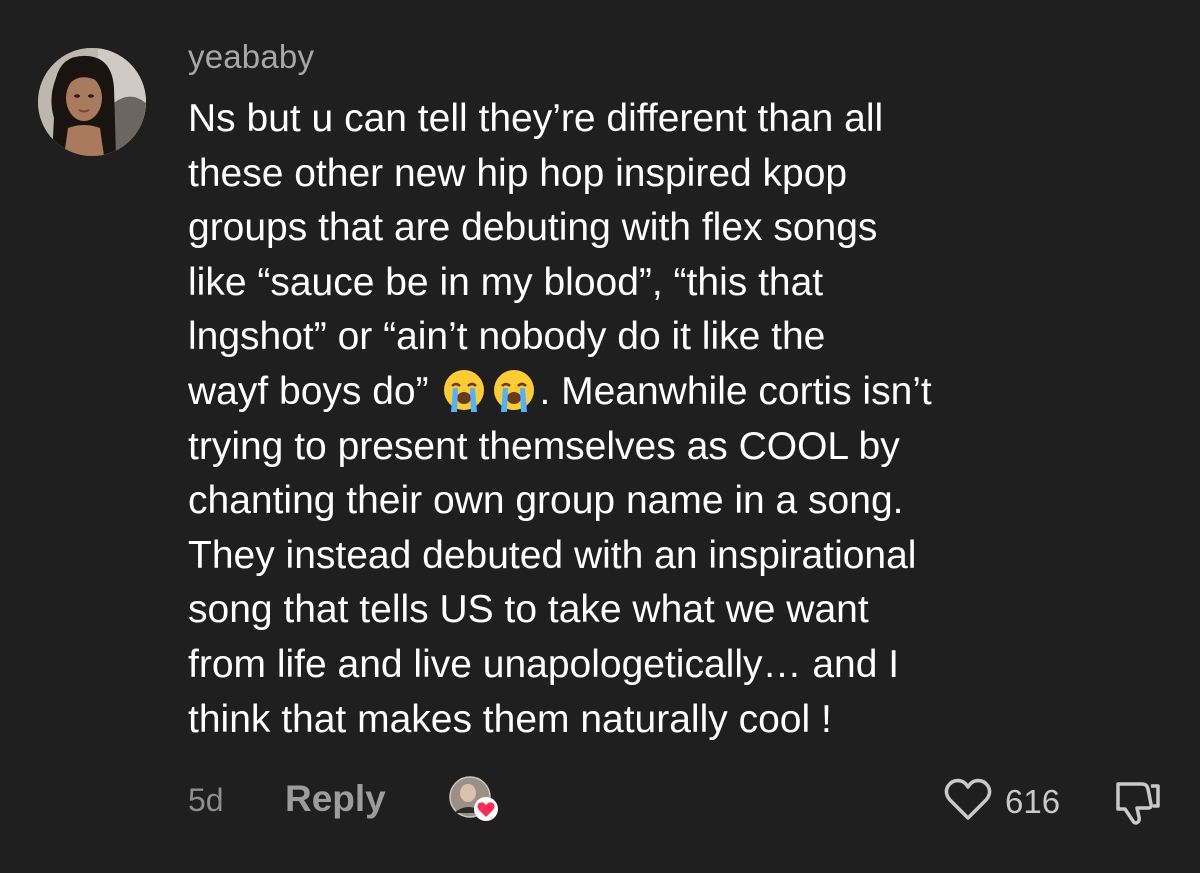 The height and width of the screenshot is (873, 1200). What do you see at coordinates (1001, 801) in the screenshot?
I see `like-button: 616` at bounding box center [1001, 801].